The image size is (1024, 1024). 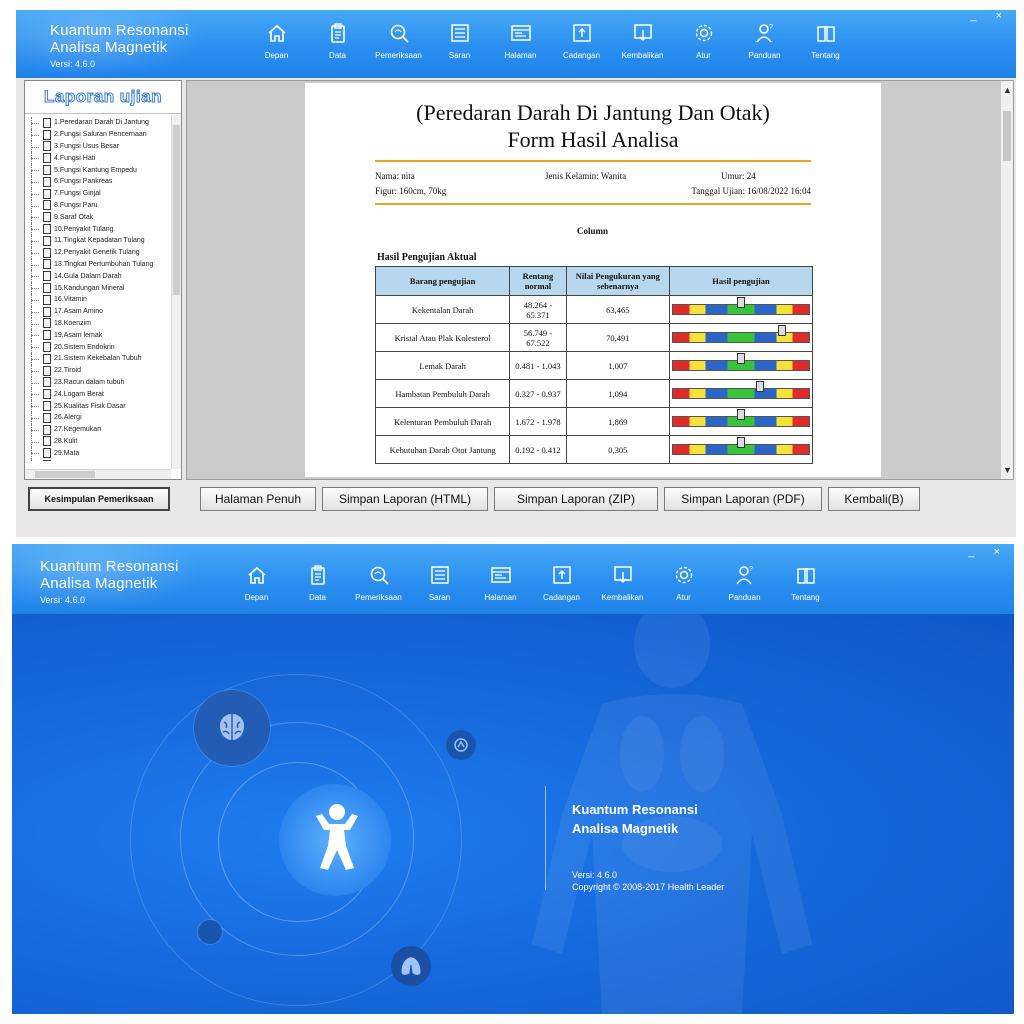 What do you see at coordinates (576, 499) in the screenshot?
I see `save-zip-button: Simpan Laporan (ZIP)` at bounding box center [576, 499].